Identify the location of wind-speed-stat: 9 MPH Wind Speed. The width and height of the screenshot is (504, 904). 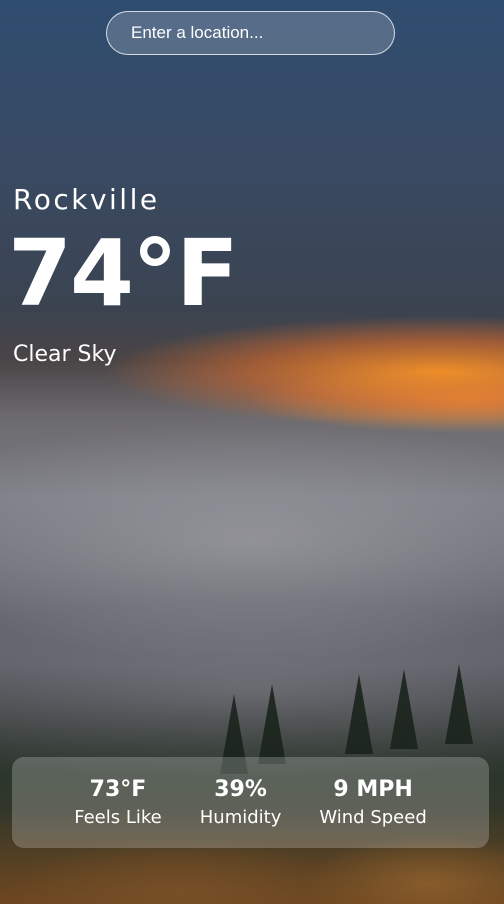
(372, 803).